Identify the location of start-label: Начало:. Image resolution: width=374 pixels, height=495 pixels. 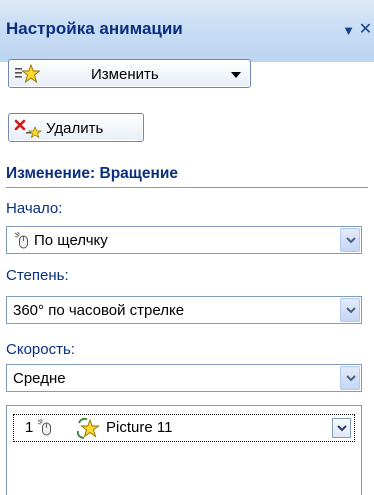
(34, 208).